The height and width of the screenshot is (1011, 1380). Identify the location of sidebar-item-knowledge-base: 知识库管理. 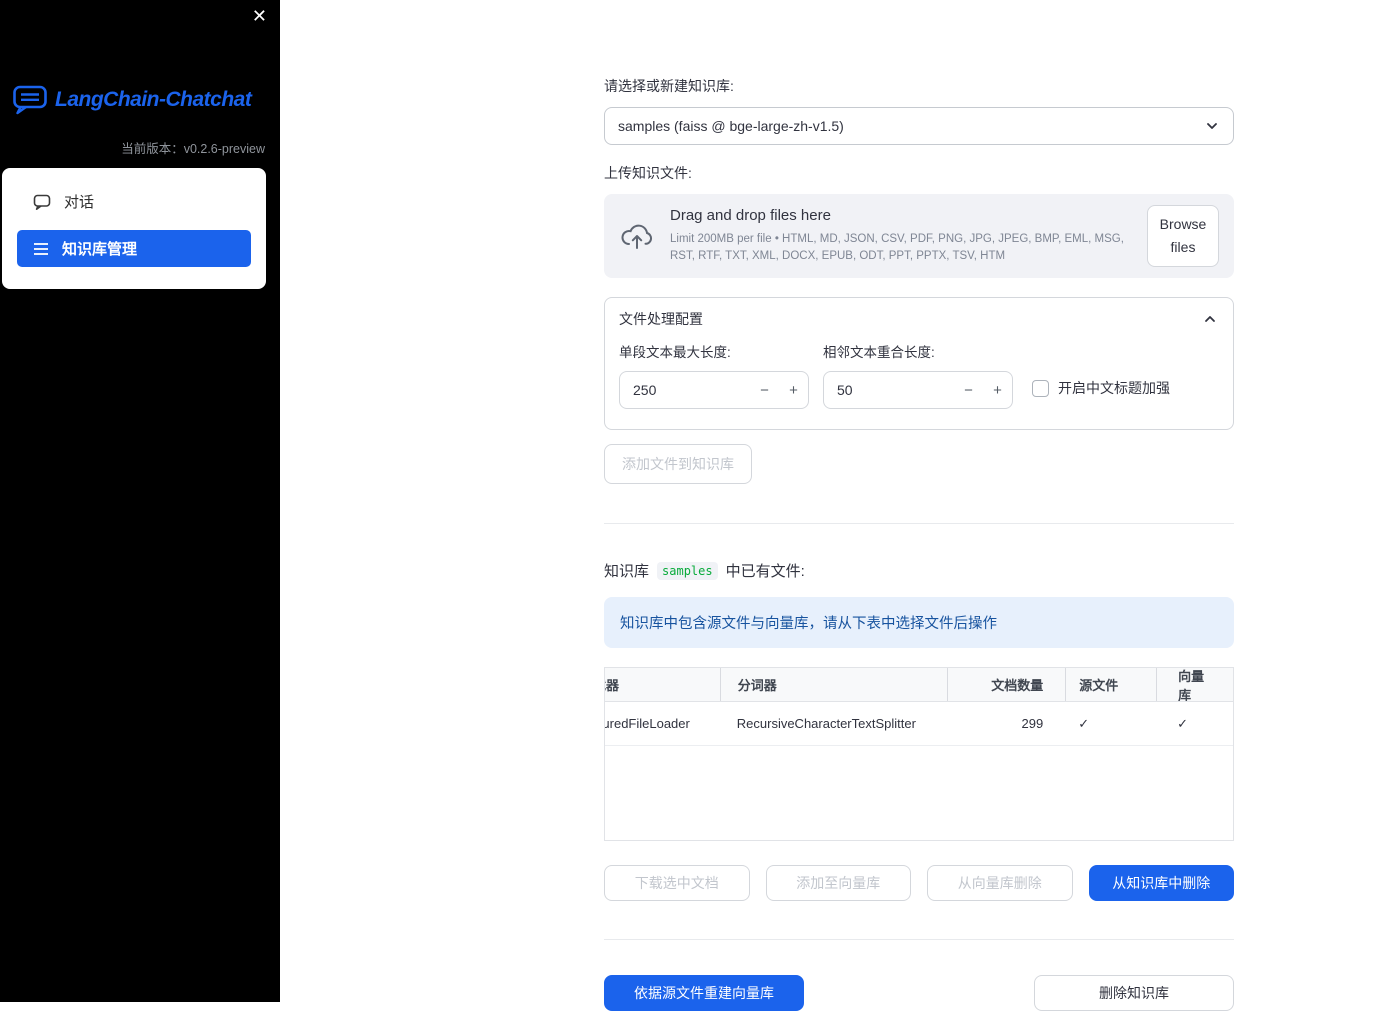
(134, 248).